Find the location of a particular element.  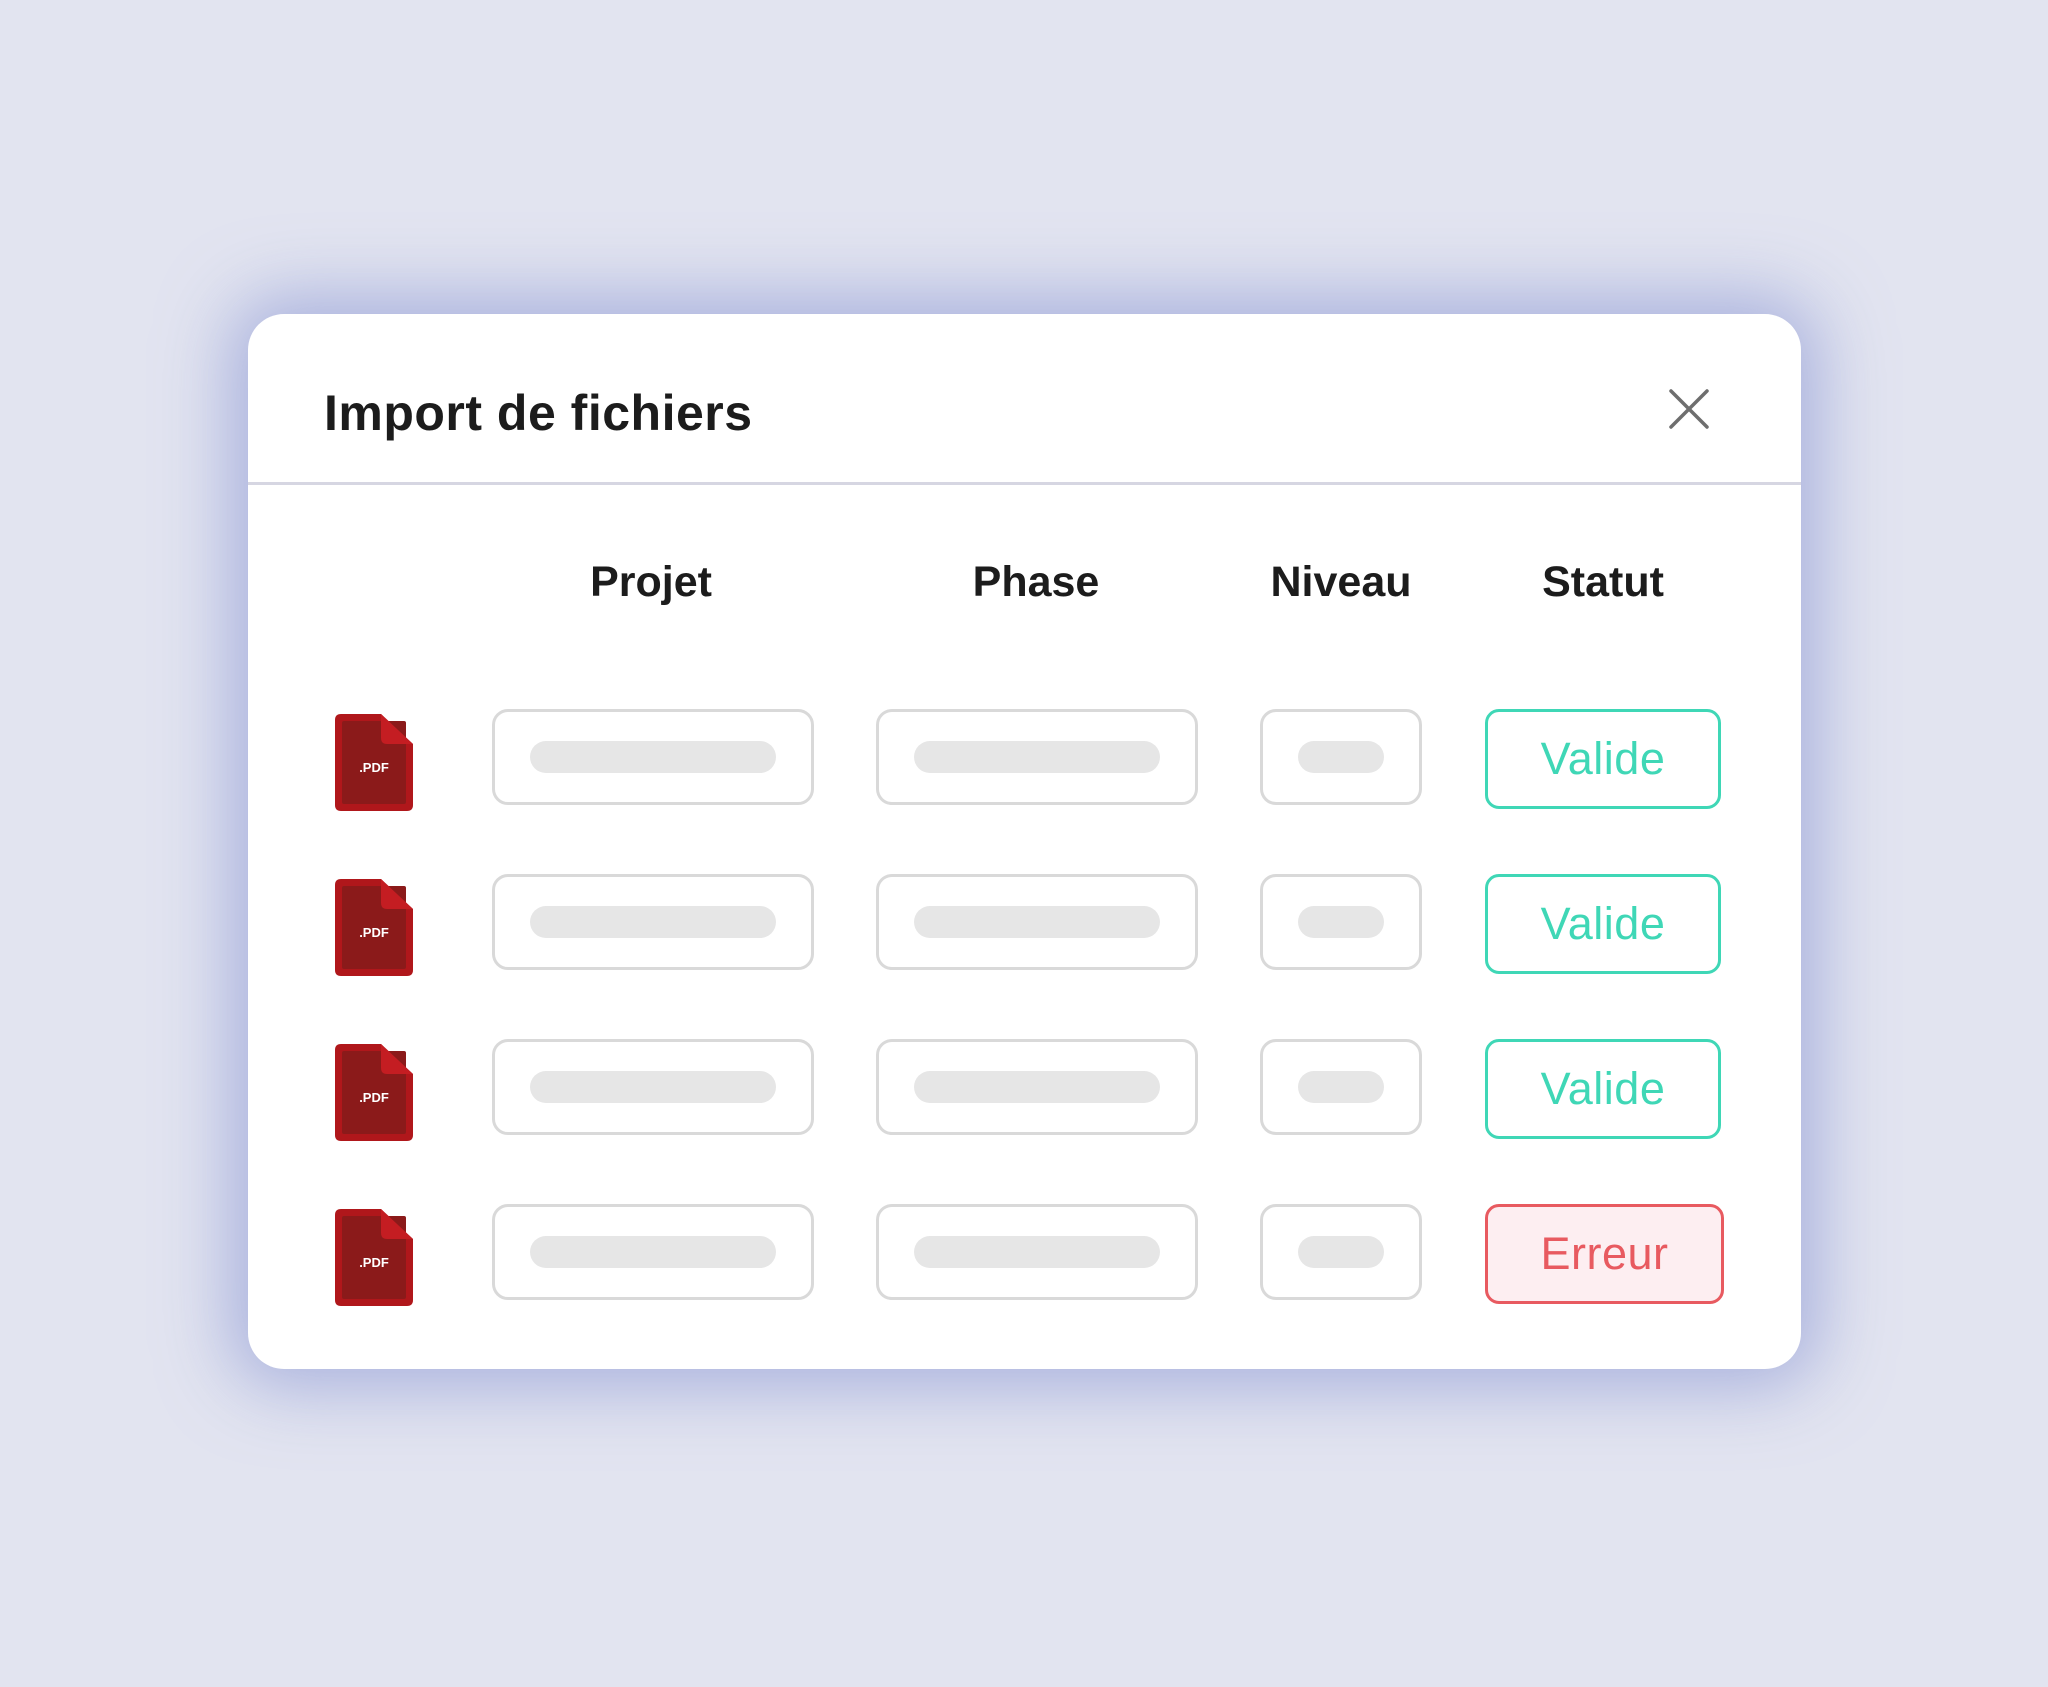

column-header-statut: Statut is located at coordinates (1603, 582).